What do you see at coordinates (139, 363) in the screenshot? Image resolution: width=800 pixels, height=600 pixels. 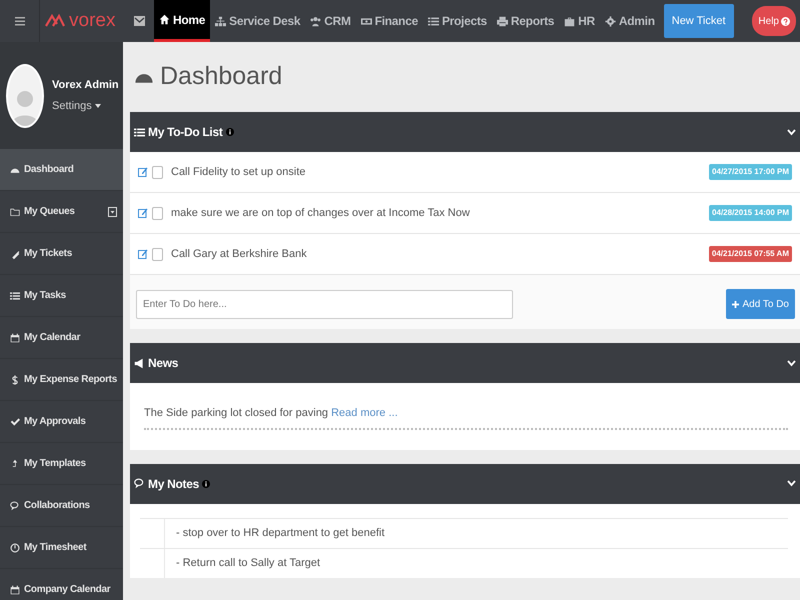 I see `megaphone-icon` at bounding box center [139, 363].